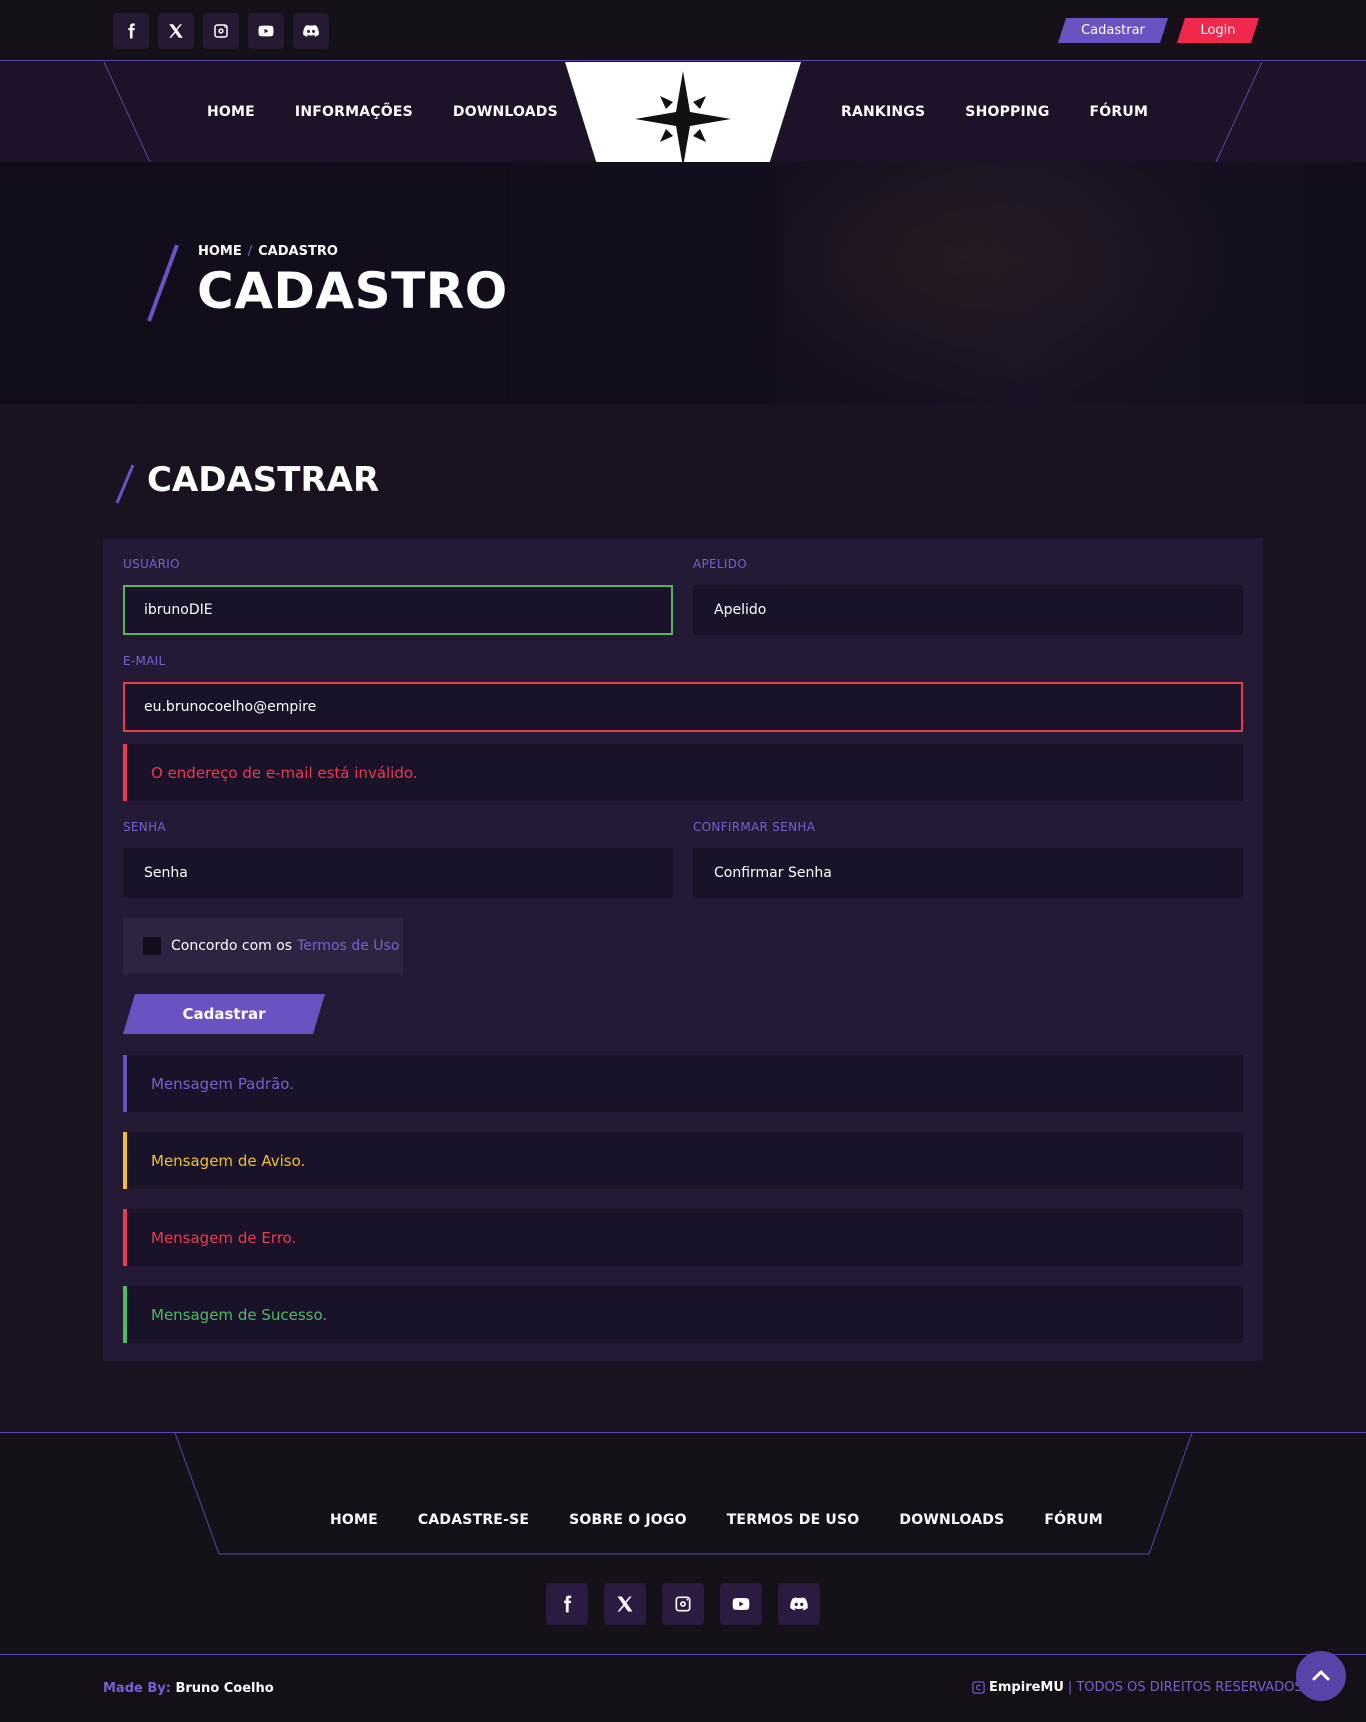 The width and height of the screenshot is (1366, 1722). Describe the element at coordinates (232, 946) in the screenshot. I see `terms-text: Concordo com os` at that location.